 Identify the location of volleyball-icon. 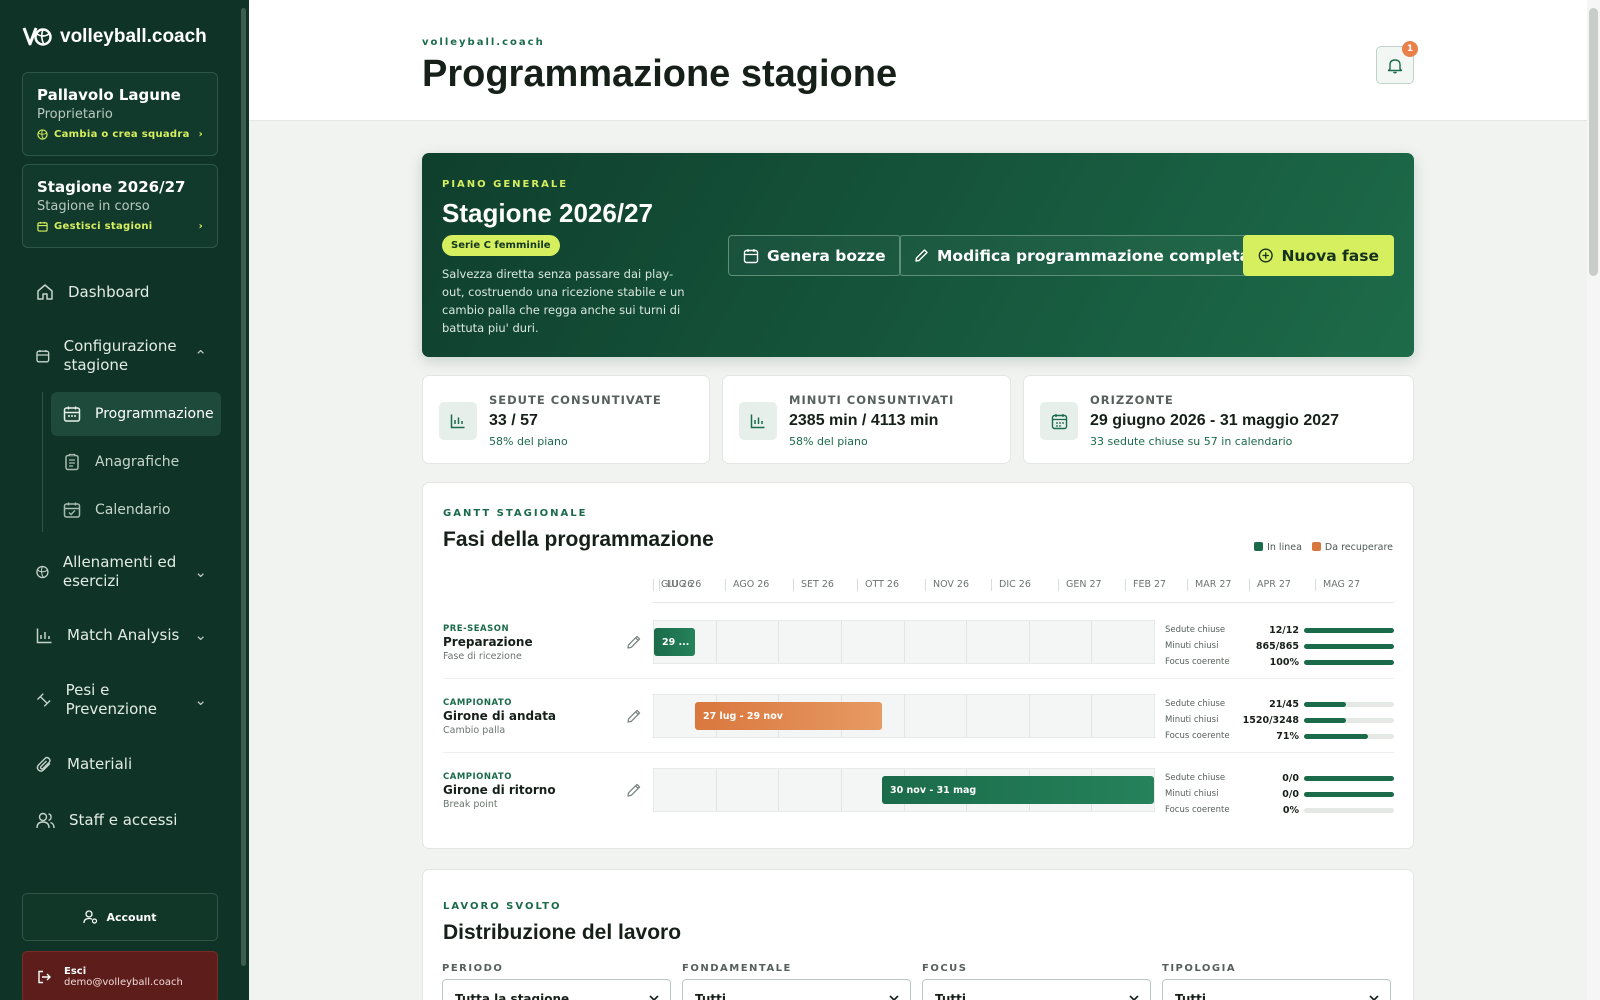
(42, 572).